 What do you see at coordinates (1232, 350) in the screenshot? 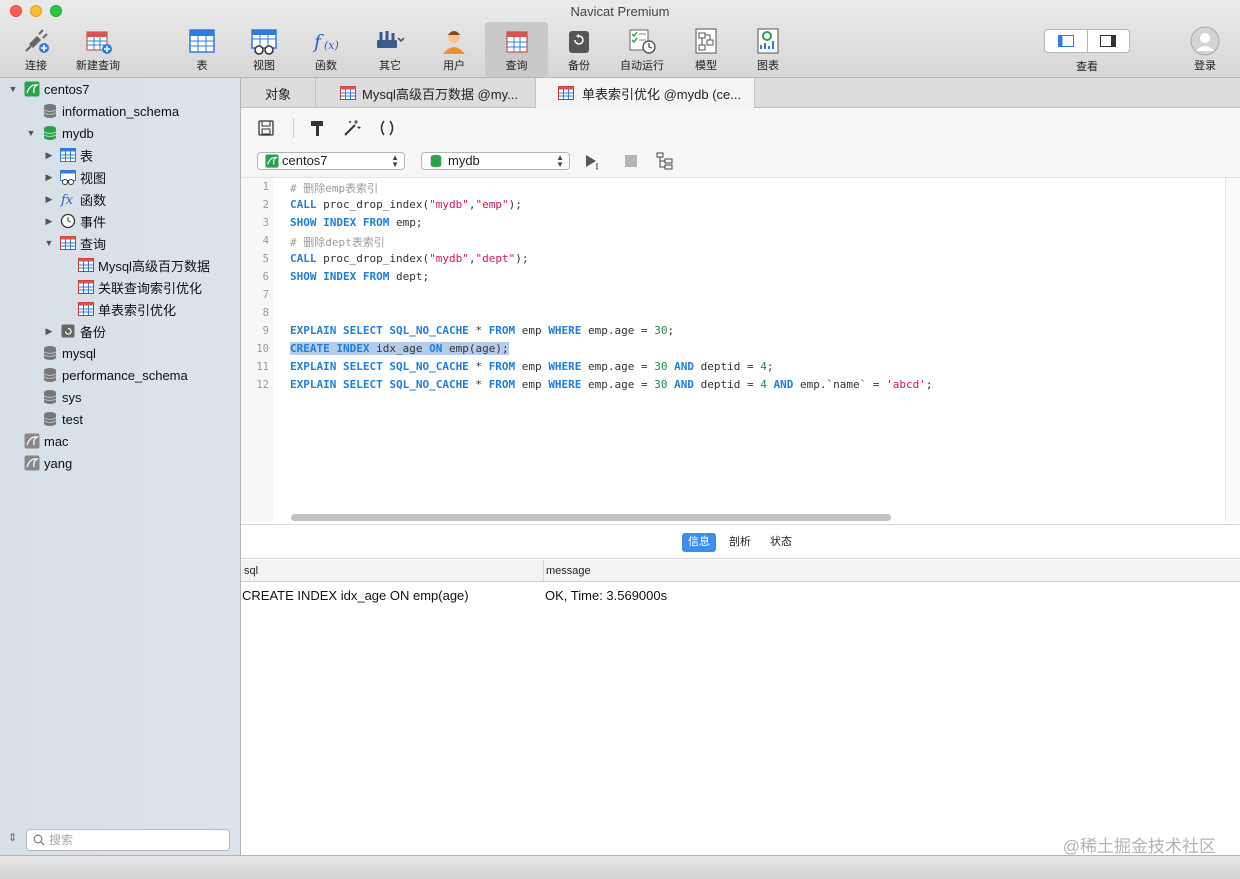
I see `editor-vertical-scrollbar` at bounding box center [1232, 350].